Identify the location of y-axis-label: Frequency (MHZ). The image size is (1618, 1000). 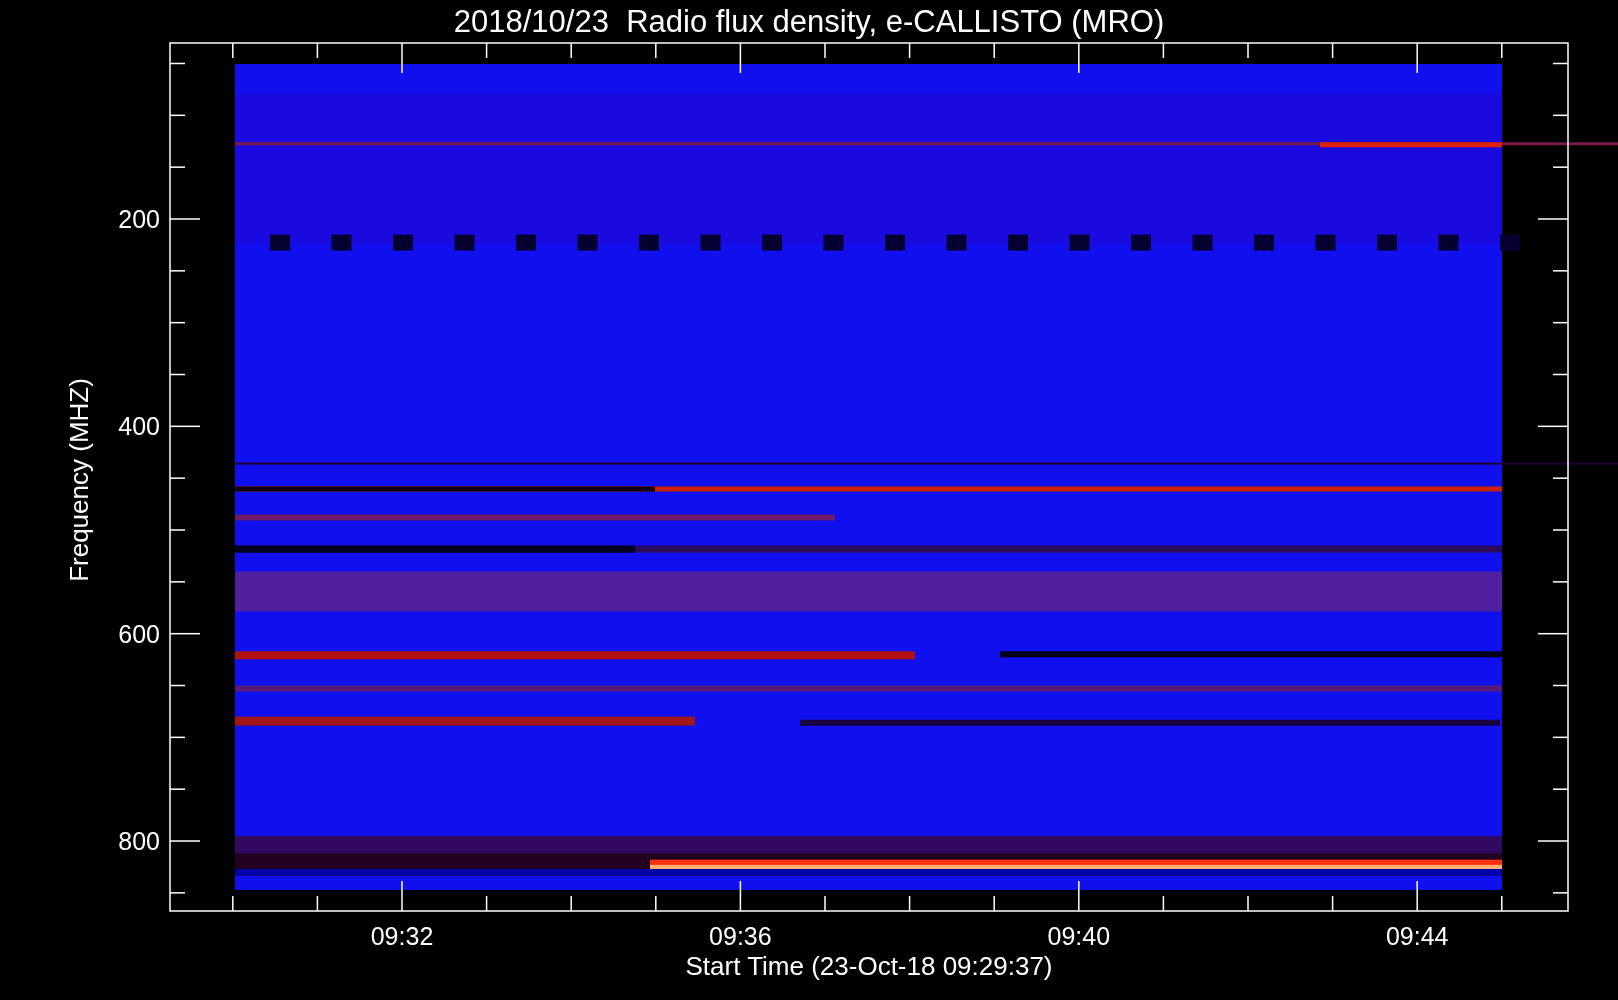
(79, 480).